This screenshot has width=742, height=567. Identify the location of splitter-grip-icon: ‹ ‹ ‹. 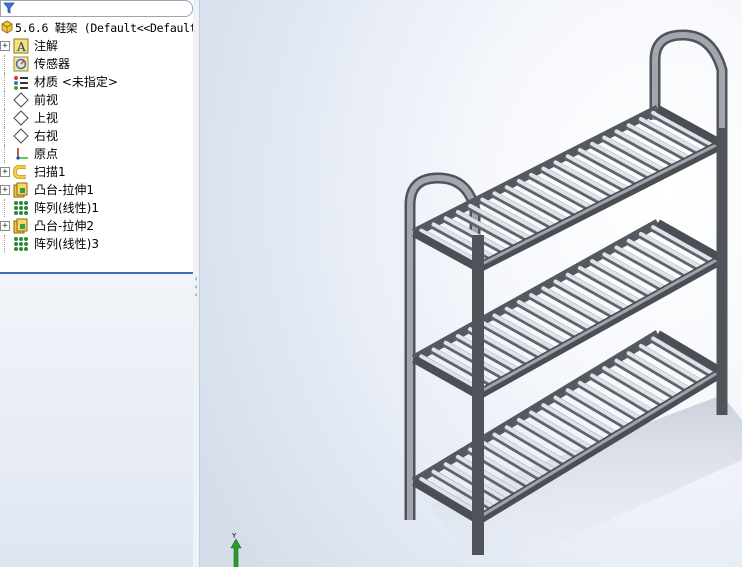
(196, 288).